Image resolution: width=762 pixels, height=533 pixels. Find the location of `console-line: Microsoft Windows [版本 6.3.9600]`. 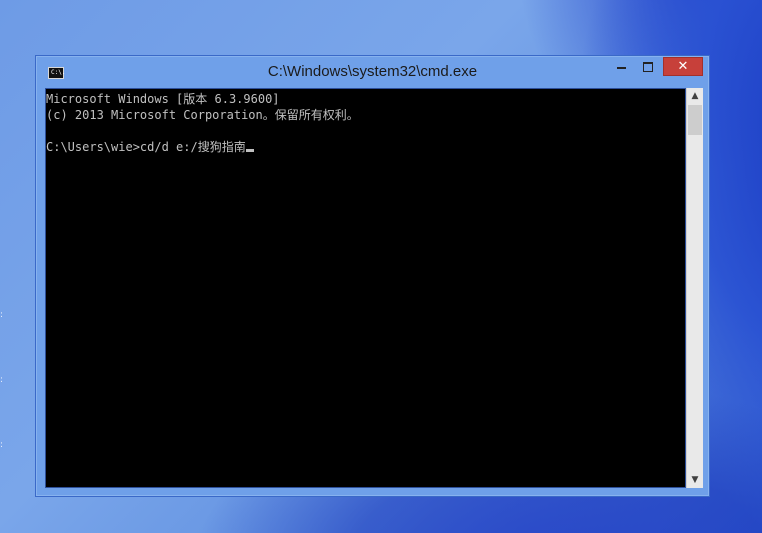

console-line: Microsoft Windows [版本 6.3.9600] is located at coordinates (163, 99).